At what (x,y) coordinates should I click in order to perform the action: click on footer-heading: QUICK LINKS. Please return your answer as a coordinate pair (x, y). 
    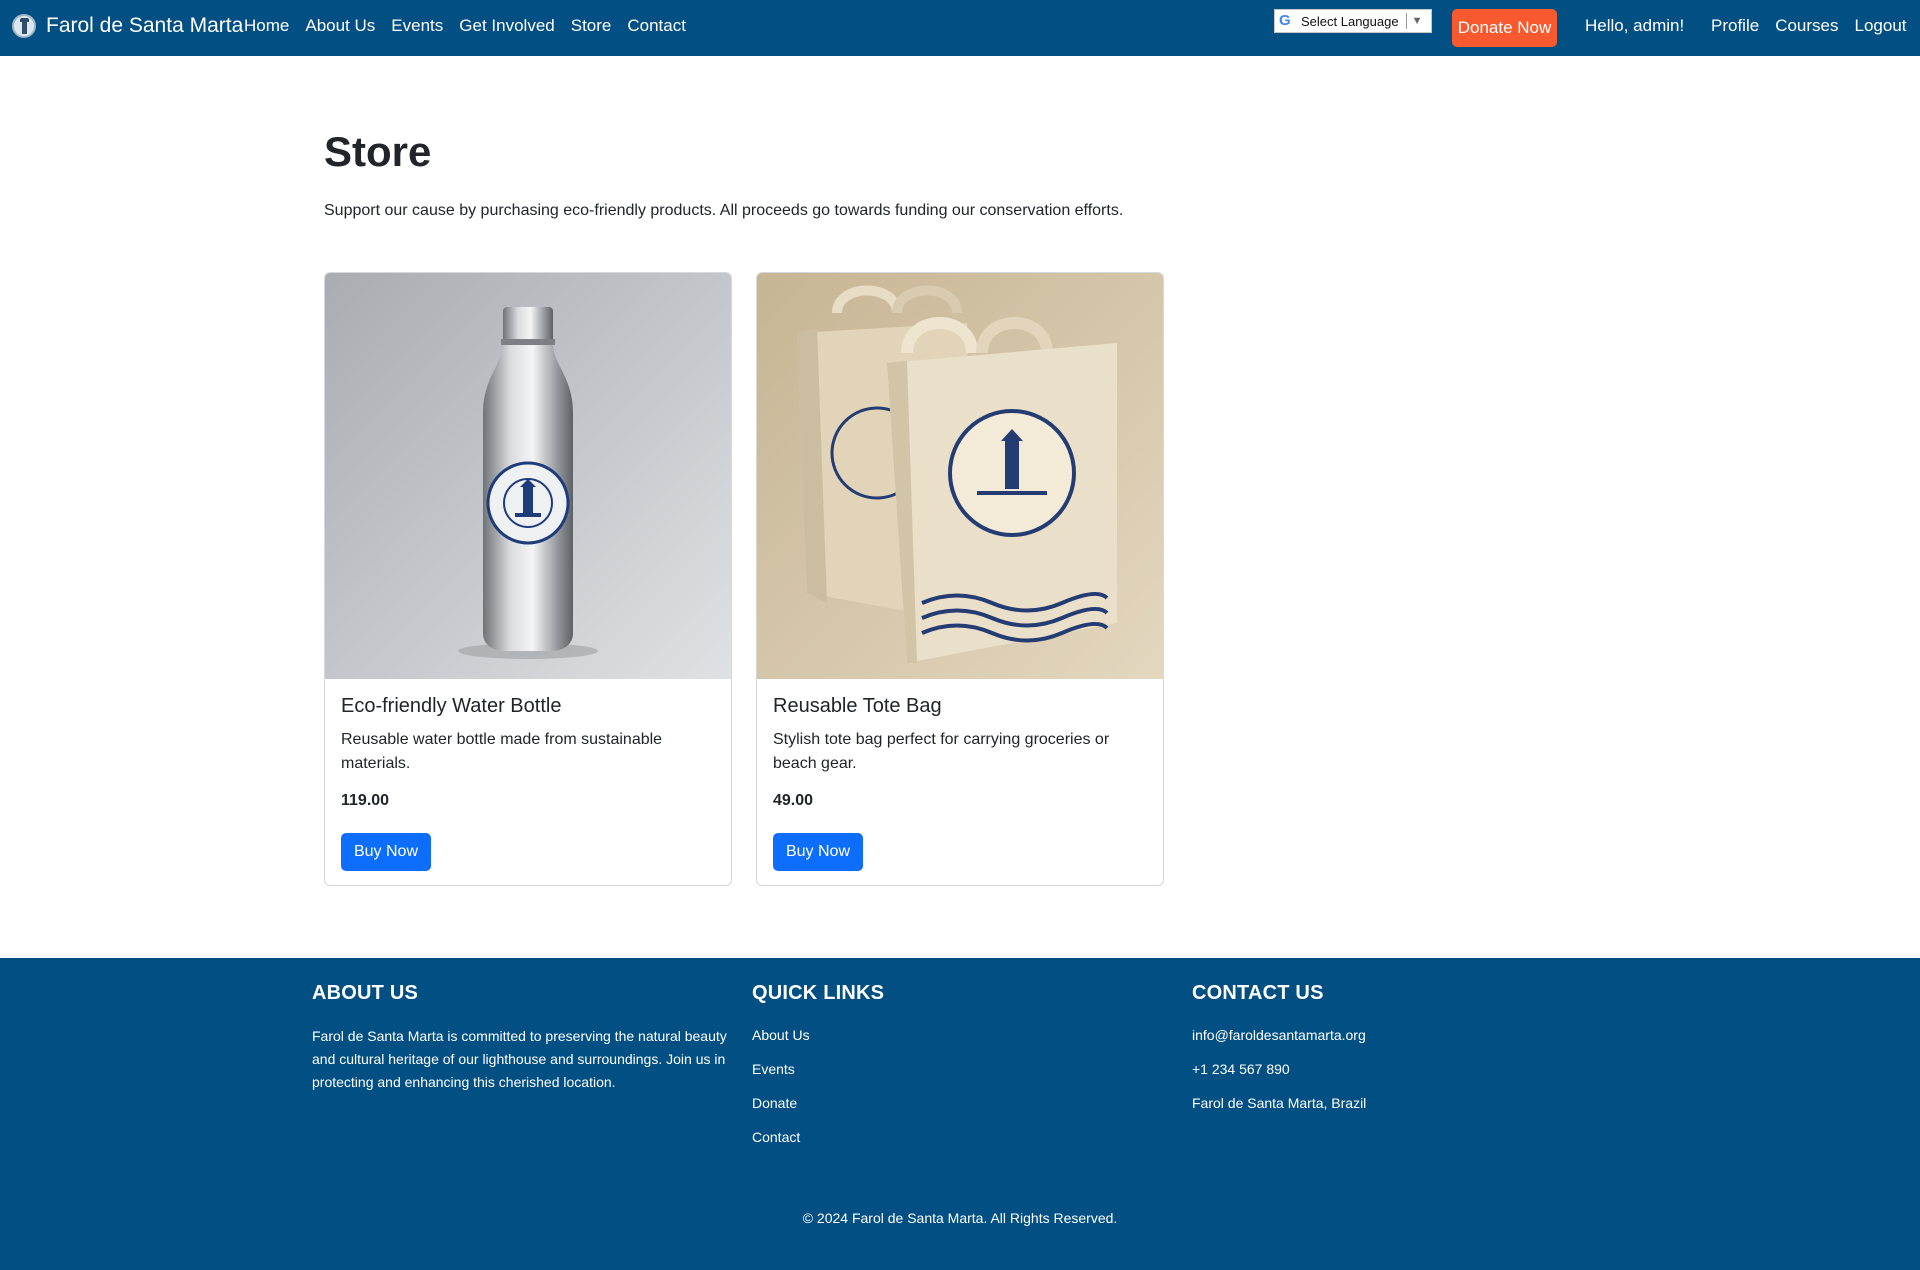
    Looking at the image, I should click on (818, 993).